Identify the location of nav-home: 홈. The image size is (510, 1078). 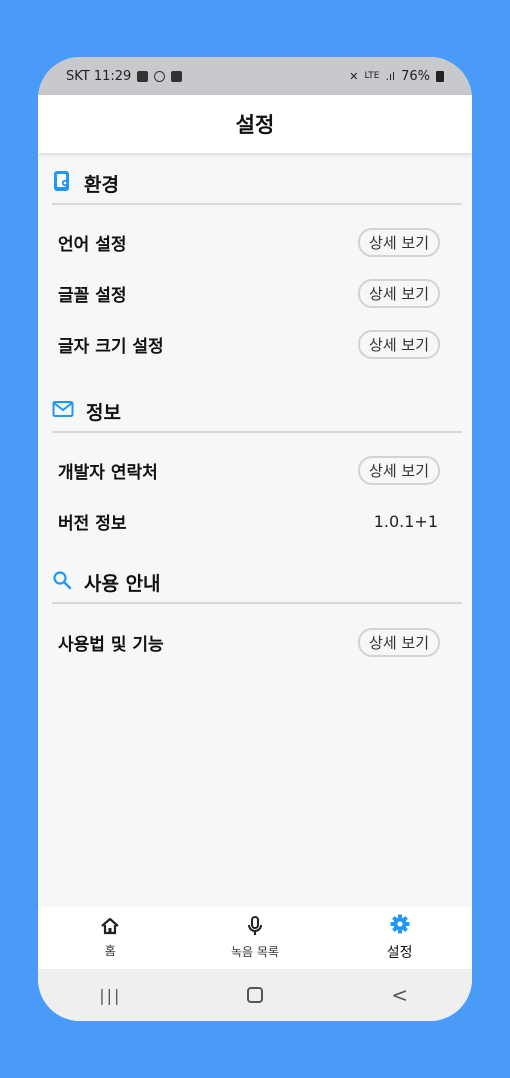
(110, 938).